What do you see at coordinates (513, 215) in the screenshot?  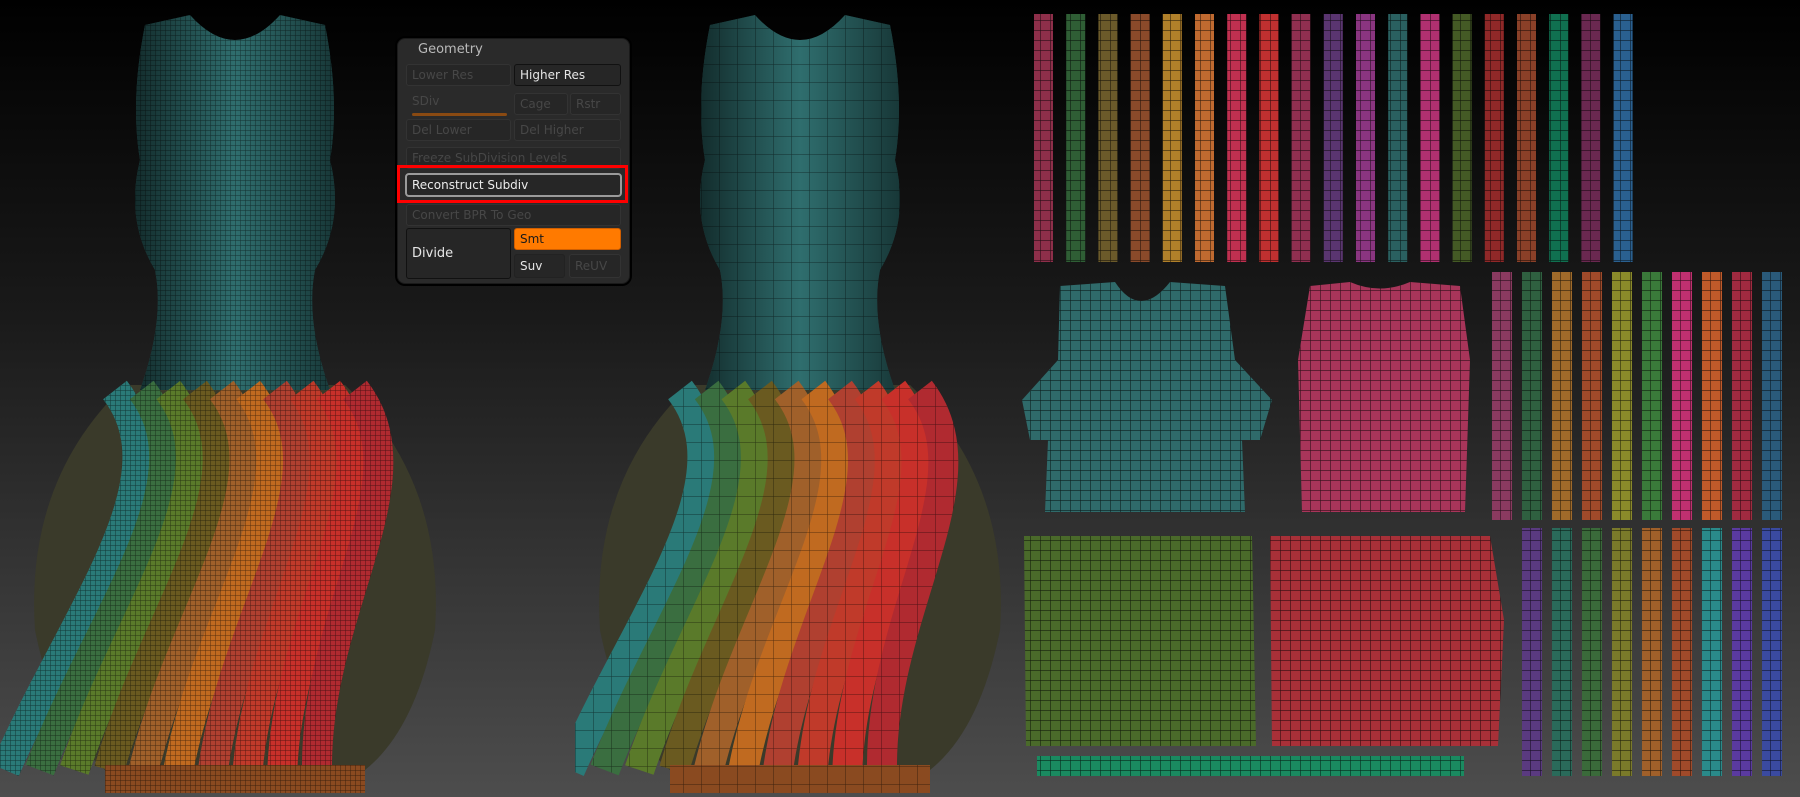 I see `convert-bpr-to-geo-button: Convert BPR To Geo` at bounding box center [513, 215].